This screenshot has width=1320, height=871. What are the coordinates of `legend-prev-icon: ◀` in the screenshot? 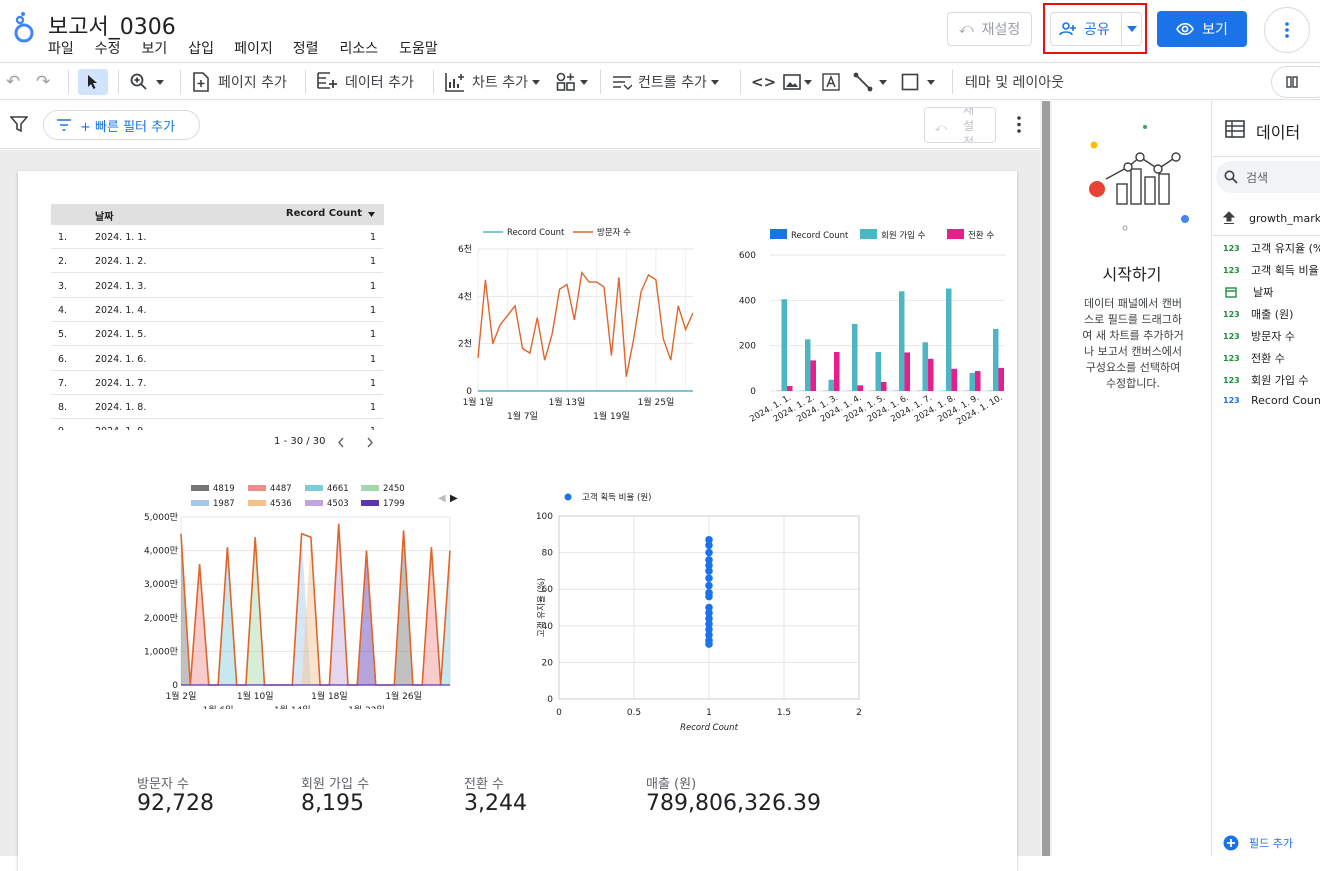 It's located at (442, 498).